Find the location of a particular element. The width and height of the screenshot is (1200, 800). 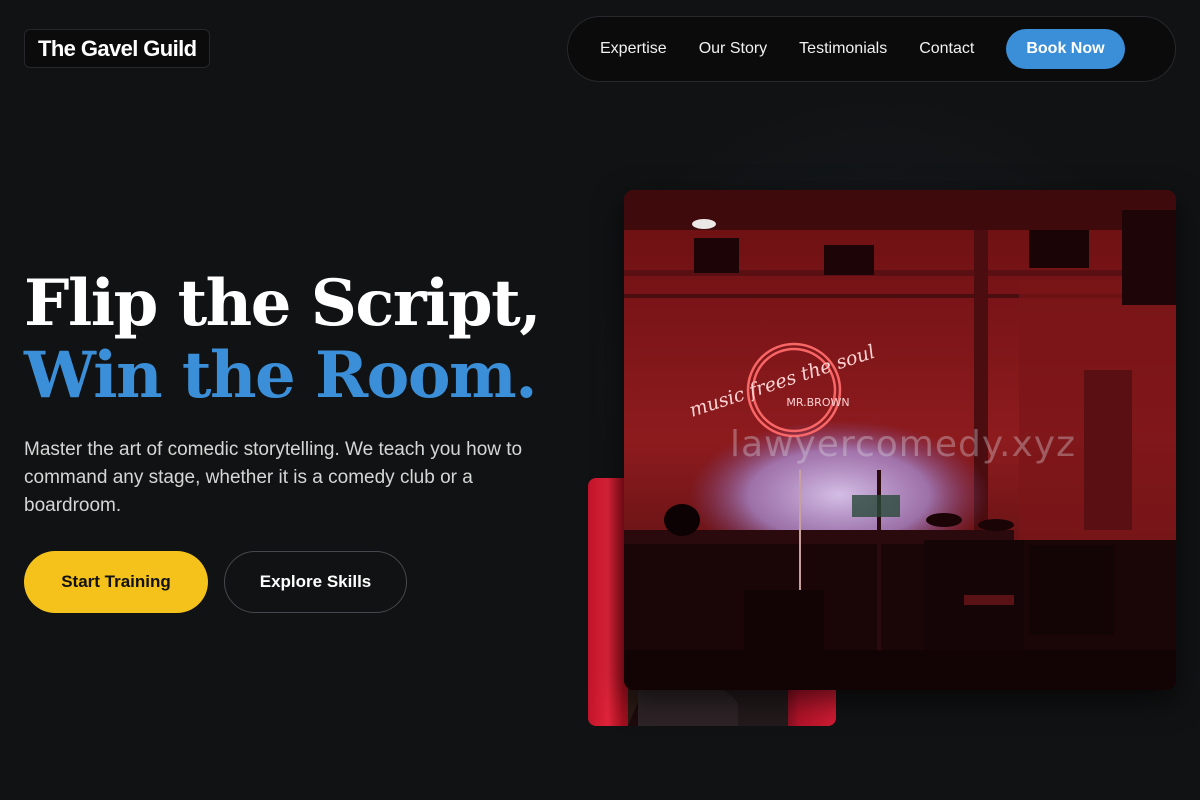

neon-sign-subtext: MR.BROWN is located at coordinates (817, 402).